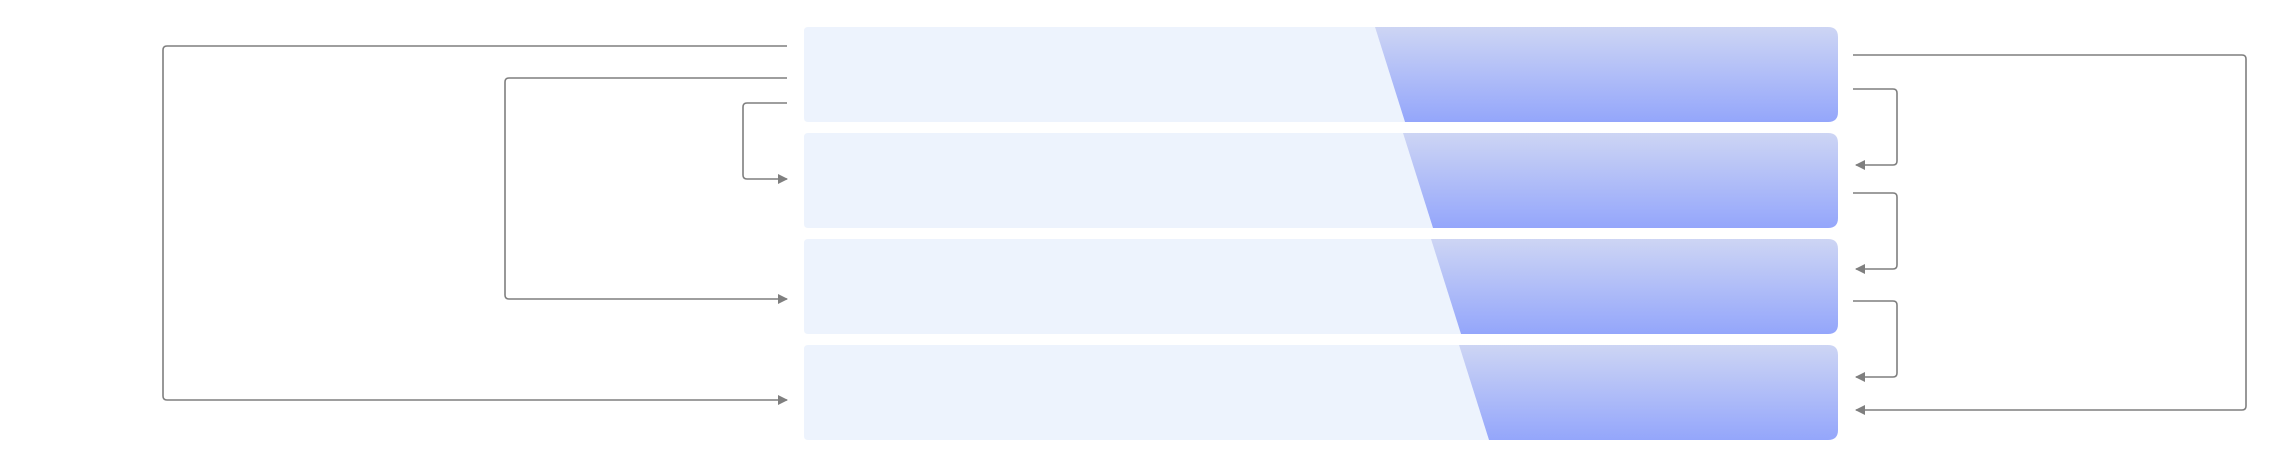 The width and height of the screenshot is (2274, 465). Describe the element at coordinates (1118, 180) in the screenshot. I see `row-2-left-panel` at that location.